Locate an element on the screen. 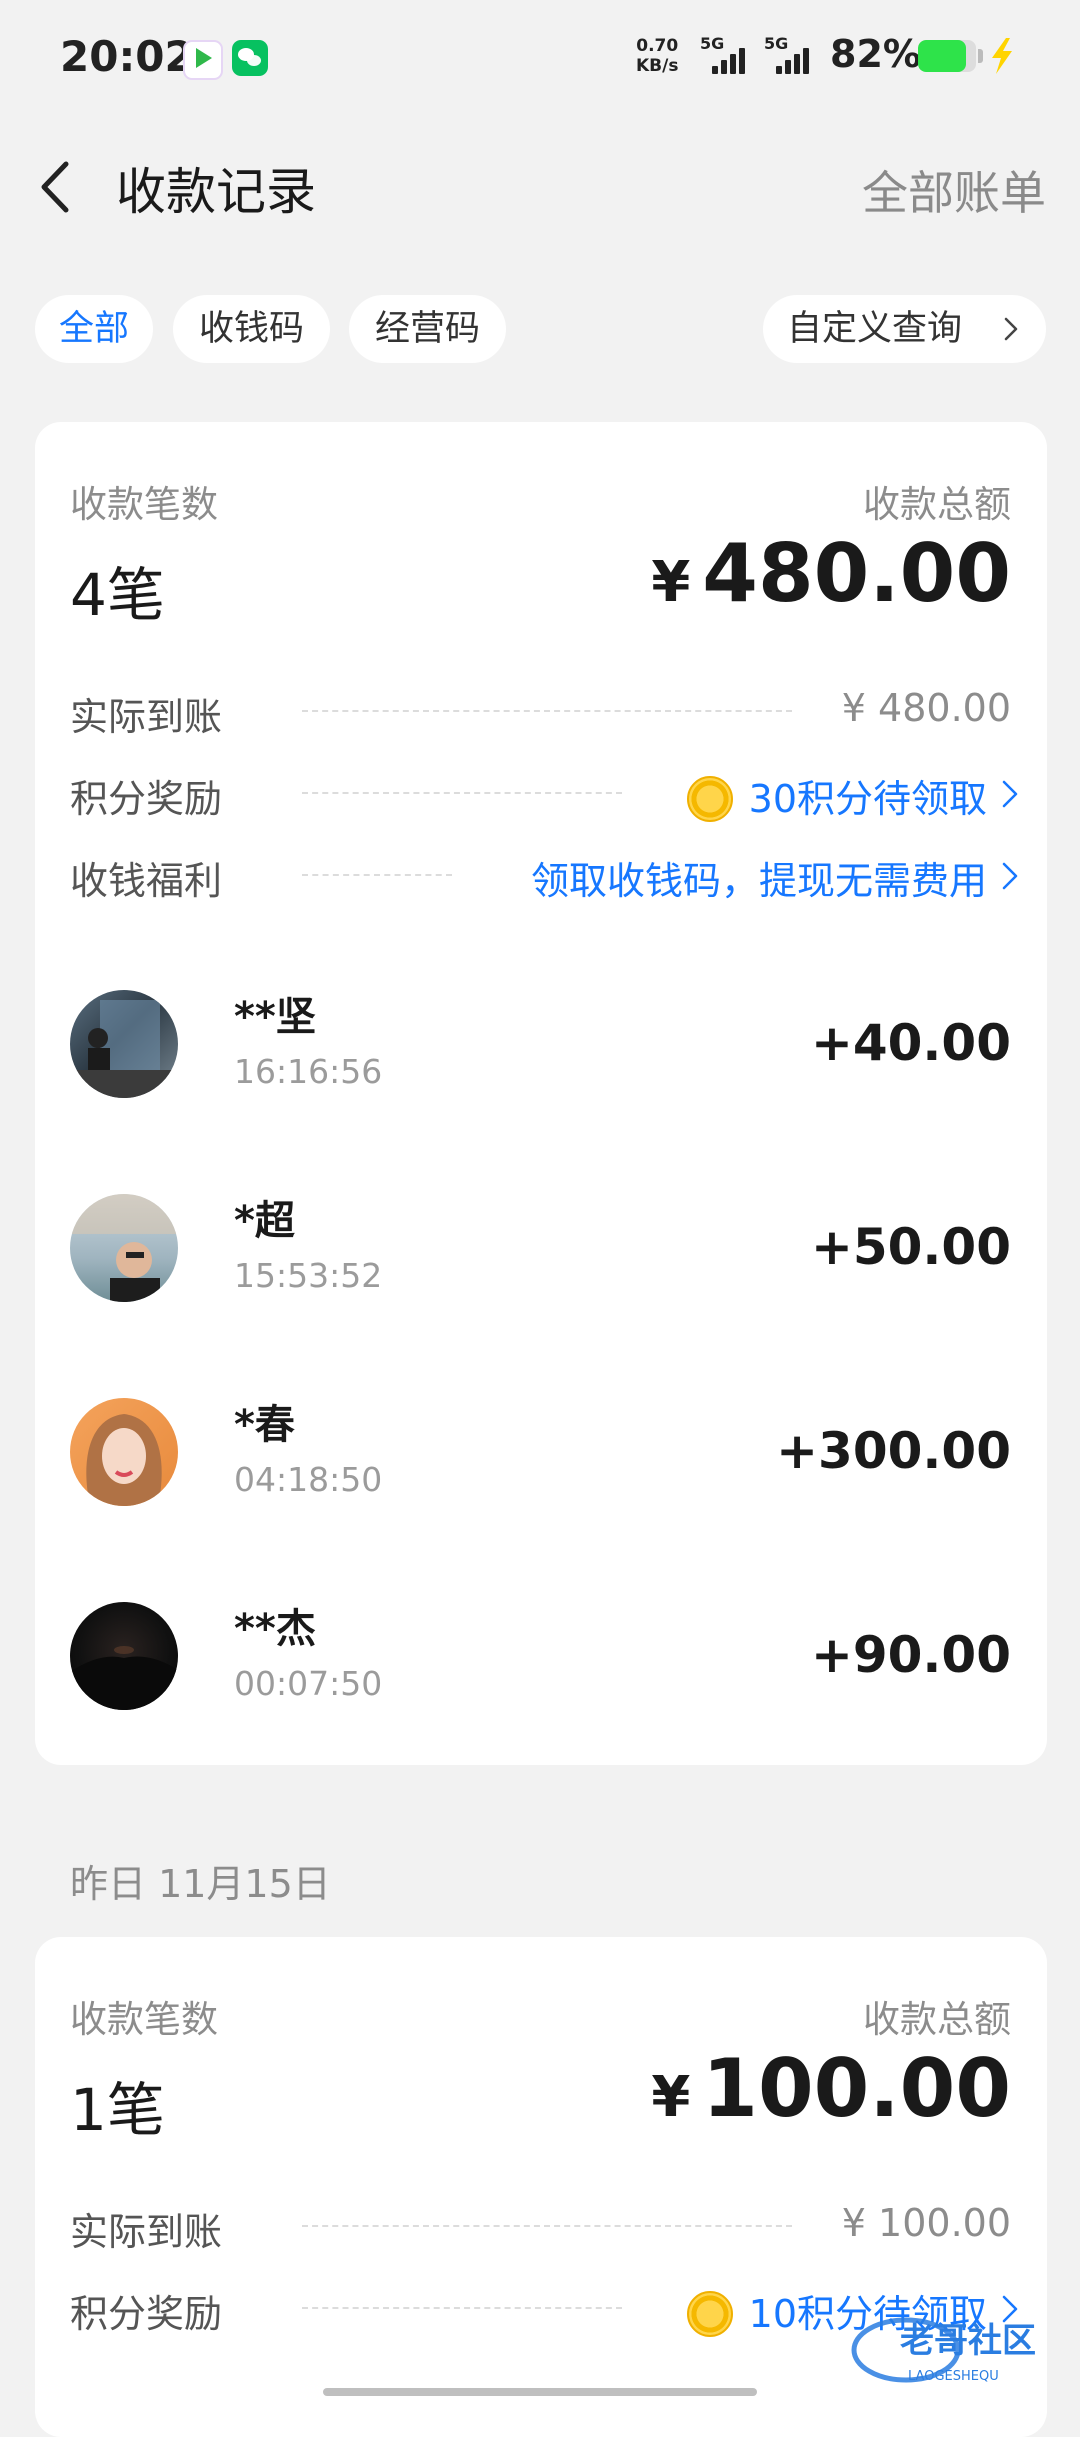 The width and height of the screenshot is (1080, 2437). payment-time: 04:18:50 is located at coordinates (308, 1479).